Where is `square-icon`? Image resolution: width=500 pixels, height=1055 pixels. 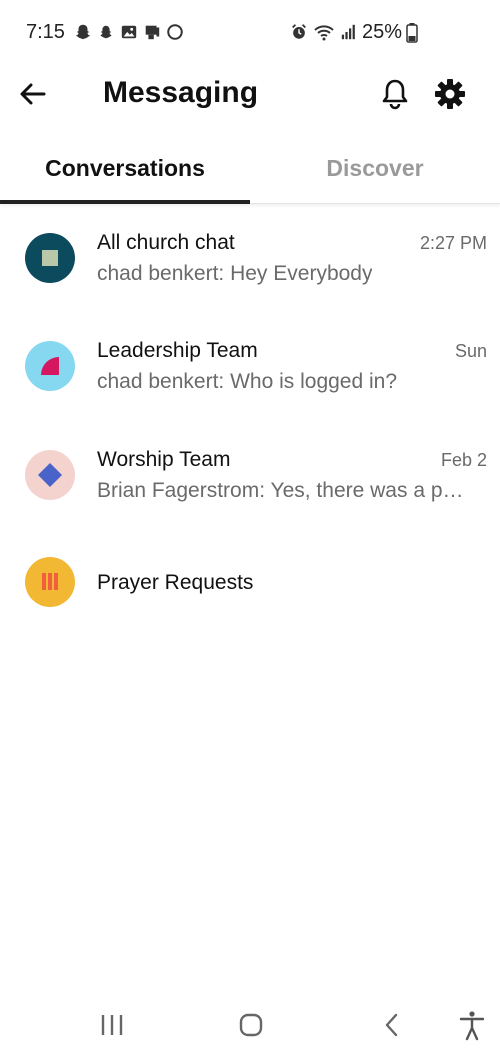 square-icon is located at coordinates (50, 258).